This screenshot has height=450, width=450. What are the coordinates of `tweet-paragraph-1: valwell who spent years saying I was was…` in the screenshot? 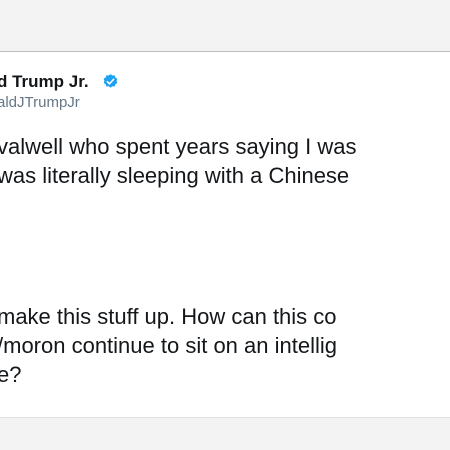 It's located at (178, 161).